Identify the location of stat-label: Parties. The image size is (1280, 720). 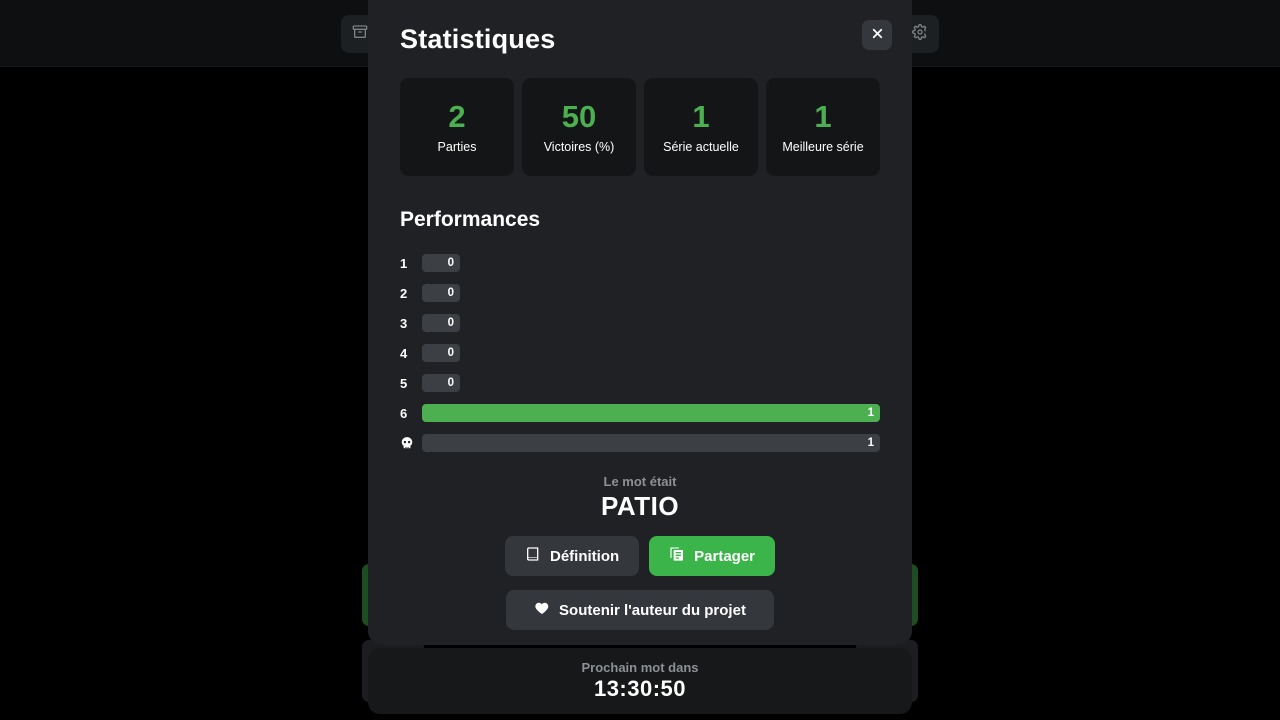
(457, 146).